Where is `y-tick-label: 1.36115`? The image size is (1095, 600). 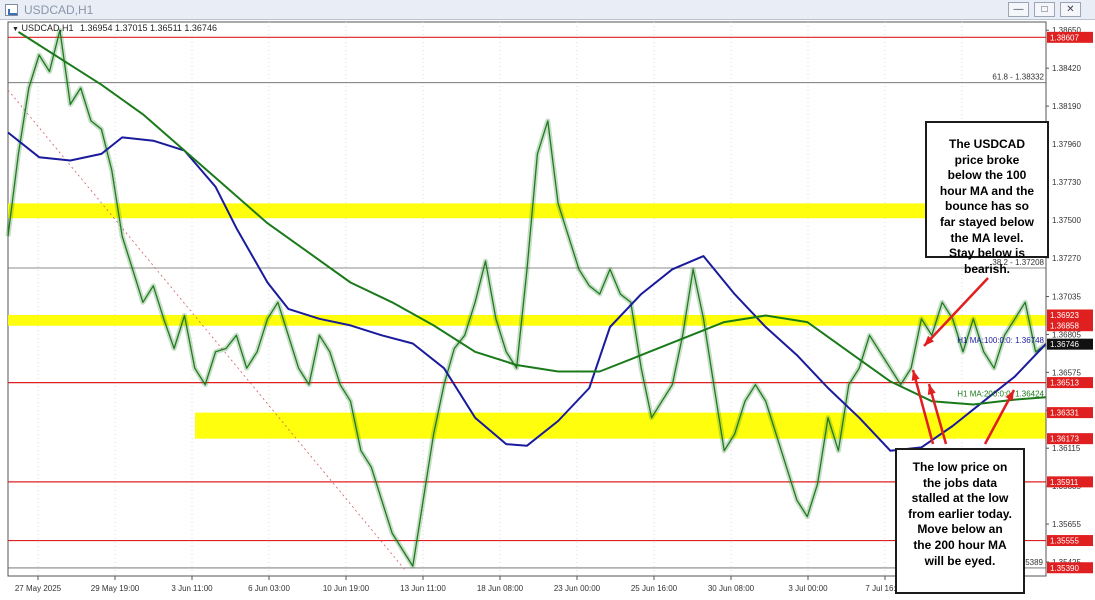 y-tick-label: 1.36115 is located at coordinates (1066, 448).